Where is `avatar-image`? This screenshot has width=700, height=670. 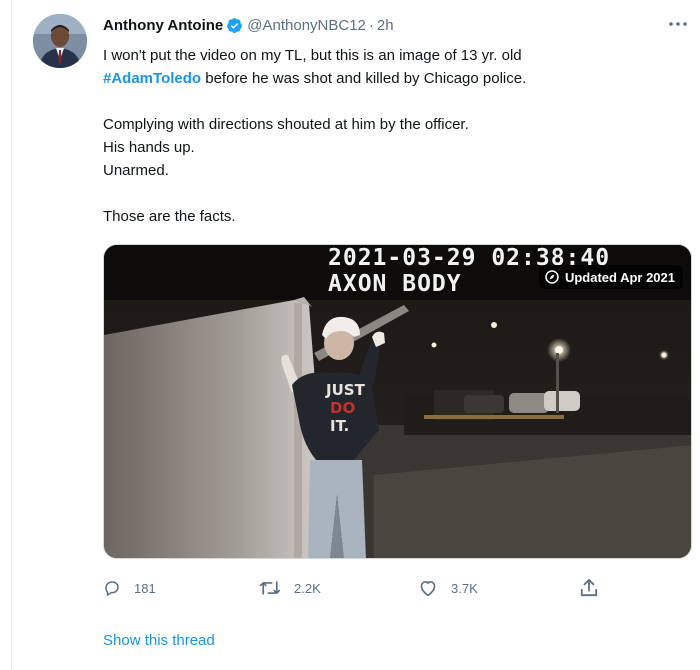 avatar-image is located at coordinates (60, 41).